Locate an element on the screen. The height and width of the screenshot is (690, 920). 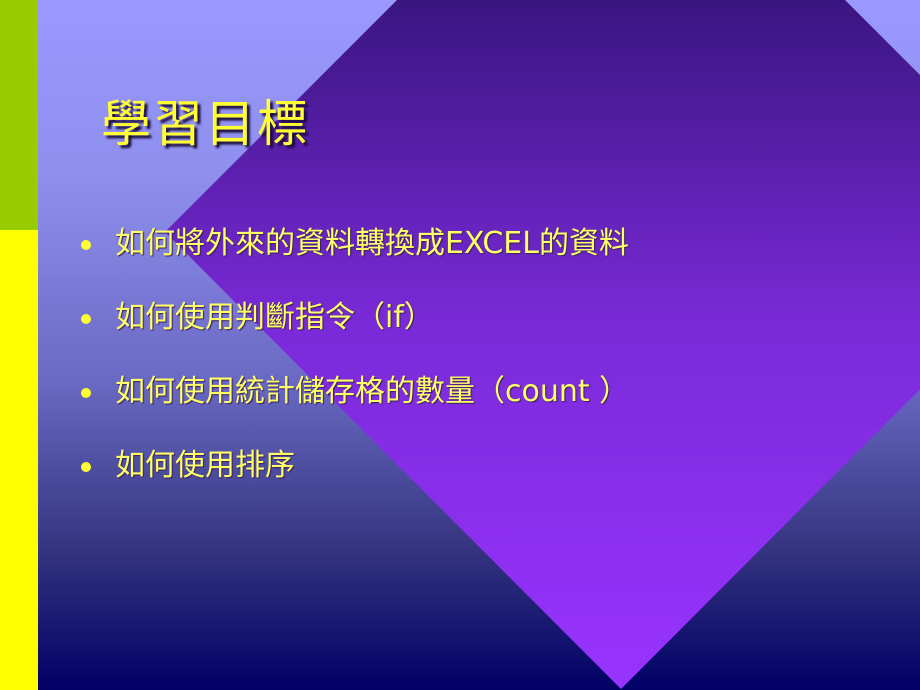
bullet-item: 如何使用統計儲存格的數量（count ） is located at coordinates (353, 405).